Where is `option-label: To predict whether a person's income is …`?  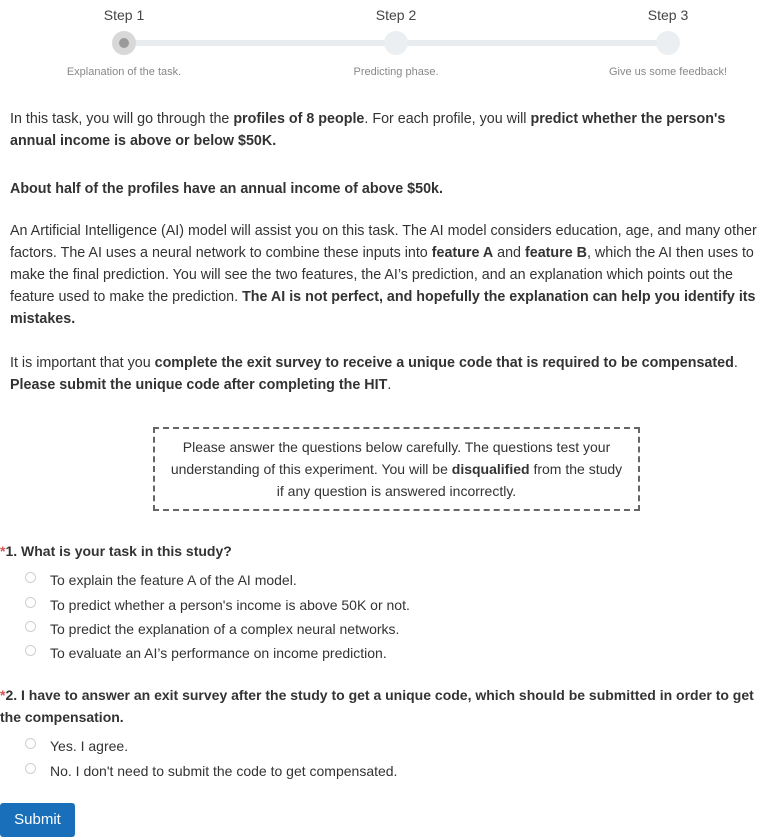 option-label: To predict whether a person's income is … is located at coordinates (230, 605).